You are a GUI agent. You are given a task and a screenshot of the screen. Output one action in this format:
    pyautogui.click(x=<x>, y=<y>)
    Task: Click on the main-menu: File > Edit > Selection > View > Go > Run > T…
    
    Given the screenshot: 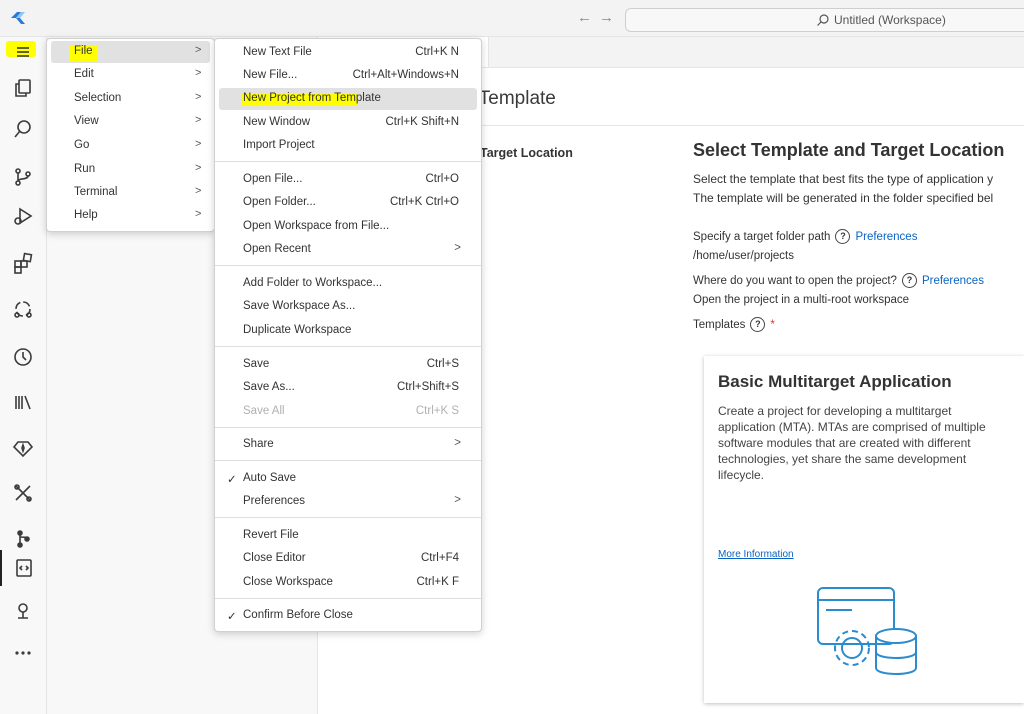 What is the action you would take?
    pyautogui.click(x=130, y=135)
    